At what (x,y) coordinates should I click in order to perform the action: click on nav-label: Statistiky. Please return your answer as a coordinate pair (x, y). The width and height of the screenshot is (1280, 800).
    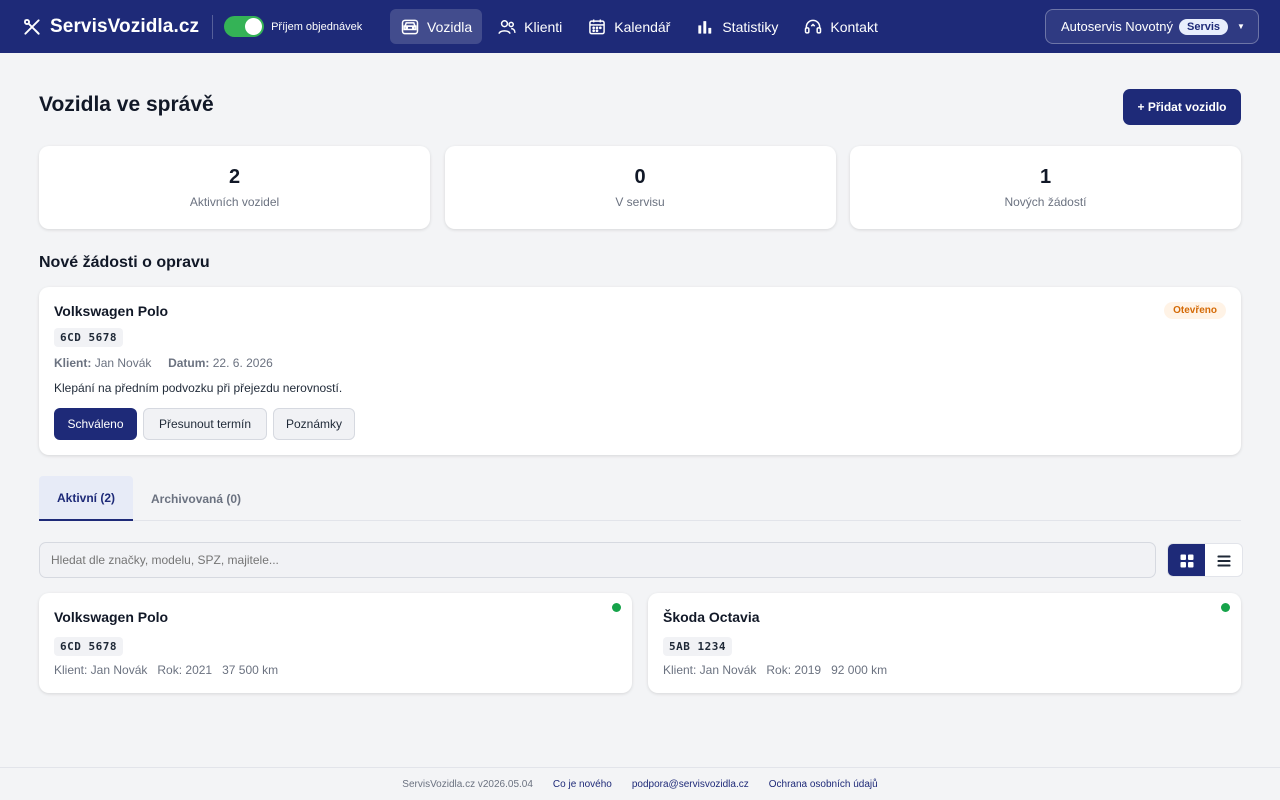
    Looking at the image, I should click on (750, 26).